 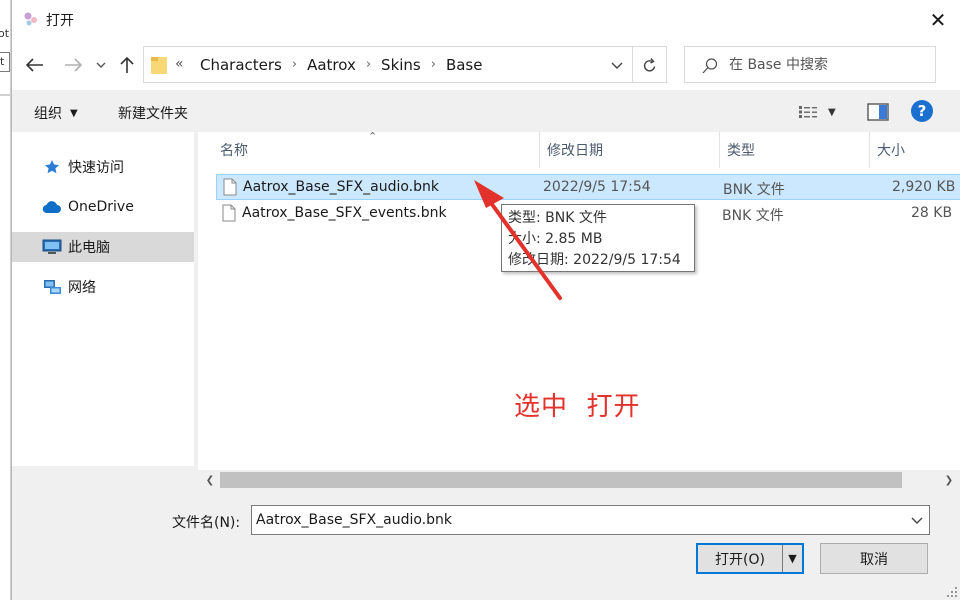 What do you see at coordinates (344, 213) in the screenshot?
I see `file-name: Aatrox_Base_SFX_events.bnk` at bounding box center [344, 213].